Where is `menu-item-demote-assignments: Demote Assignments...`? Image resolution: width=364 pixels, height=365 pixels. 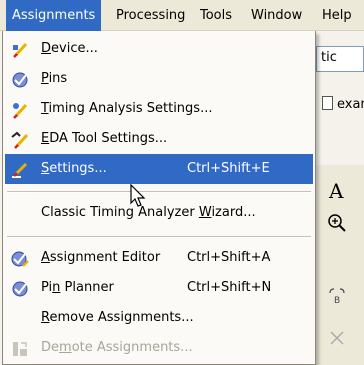 menu-item-demote-assignments: Demote Assignments... is located at coordinates (159, 348).